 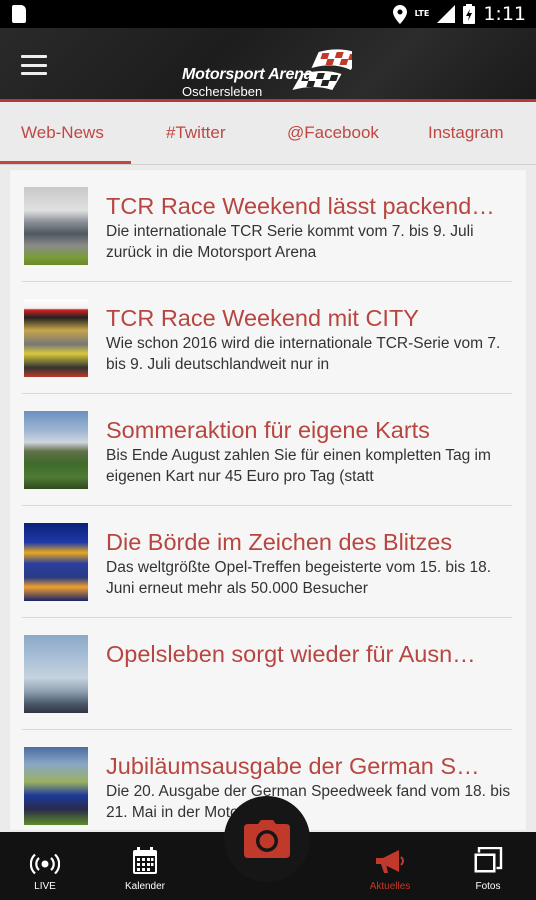 What do you see at coordinates (145, 886) in the screenshot?
I see `nav-kalender-label: Kalender` at bounding box center [145, 886].